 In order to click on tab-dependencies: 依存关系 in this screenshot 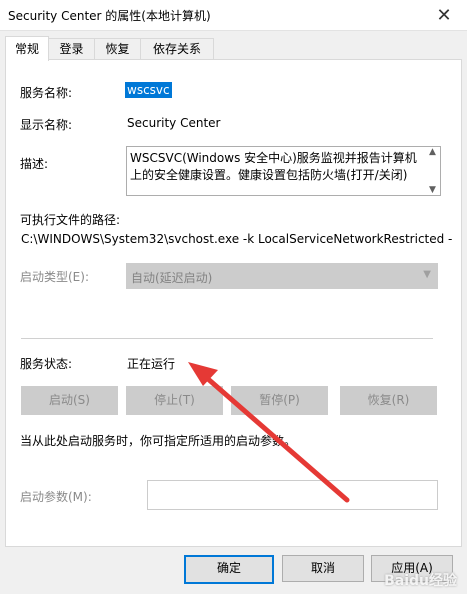, I will do `click(177, 49)`.